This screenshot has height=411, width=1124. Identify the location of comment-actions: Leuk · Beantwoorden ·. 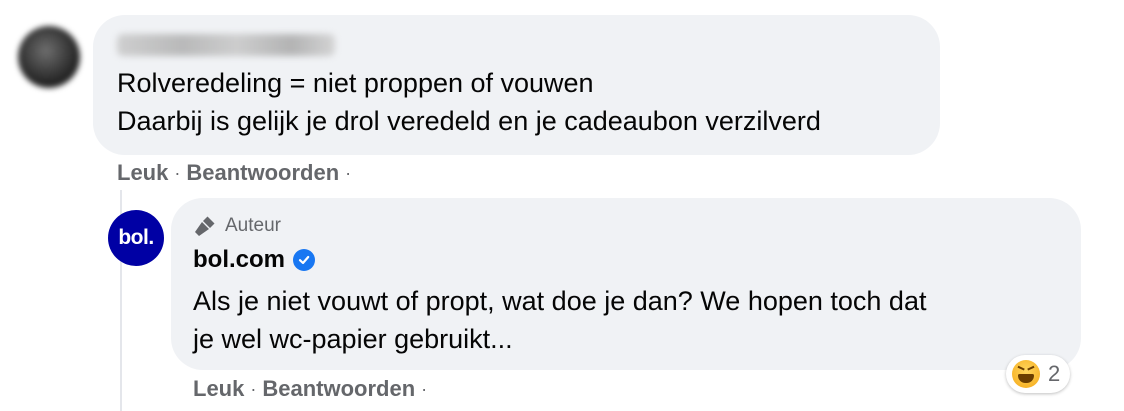
(237, 173).